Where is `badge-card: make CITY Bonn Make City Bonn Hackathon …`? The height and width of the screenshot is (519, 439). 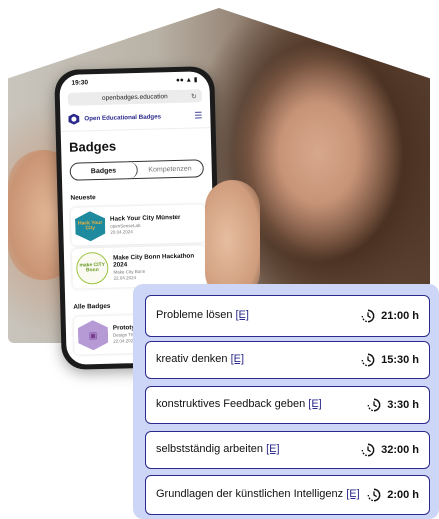 badge-card: make CITY Bonn Make City Bonn Hackathon … is located at coordinates (139, 267).